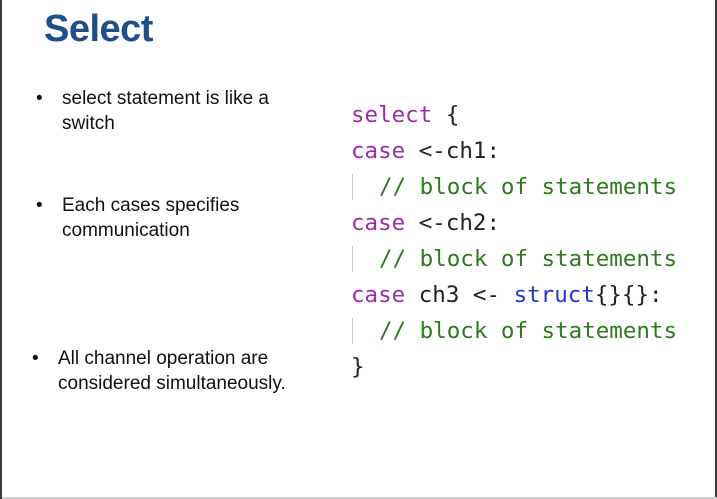 This screenshot has height=499, width=717. I want to click on code-keyword: select, so click(392, 115).